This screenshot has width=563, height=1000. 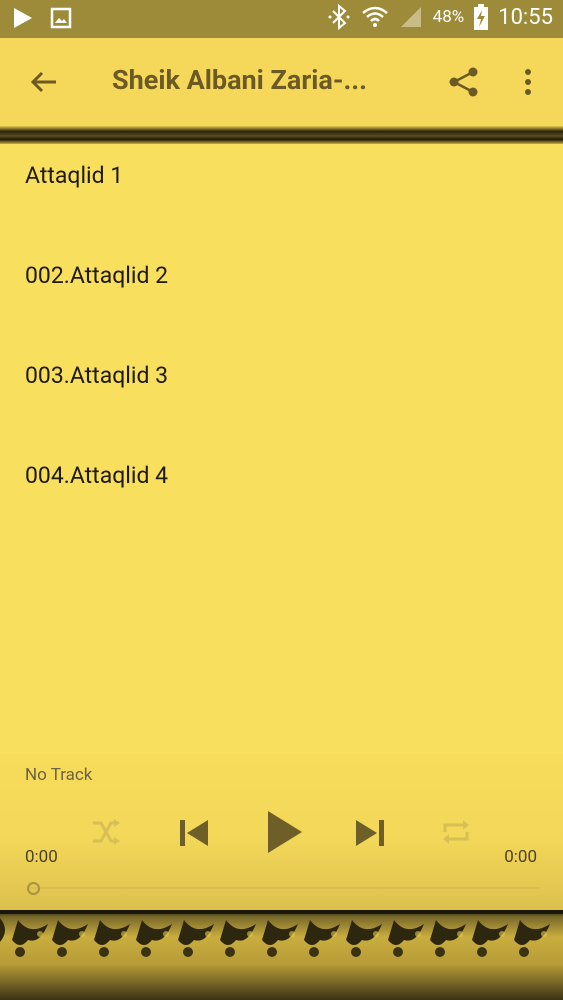 I want to click on ornamental-border, so click(x=281, y=955).